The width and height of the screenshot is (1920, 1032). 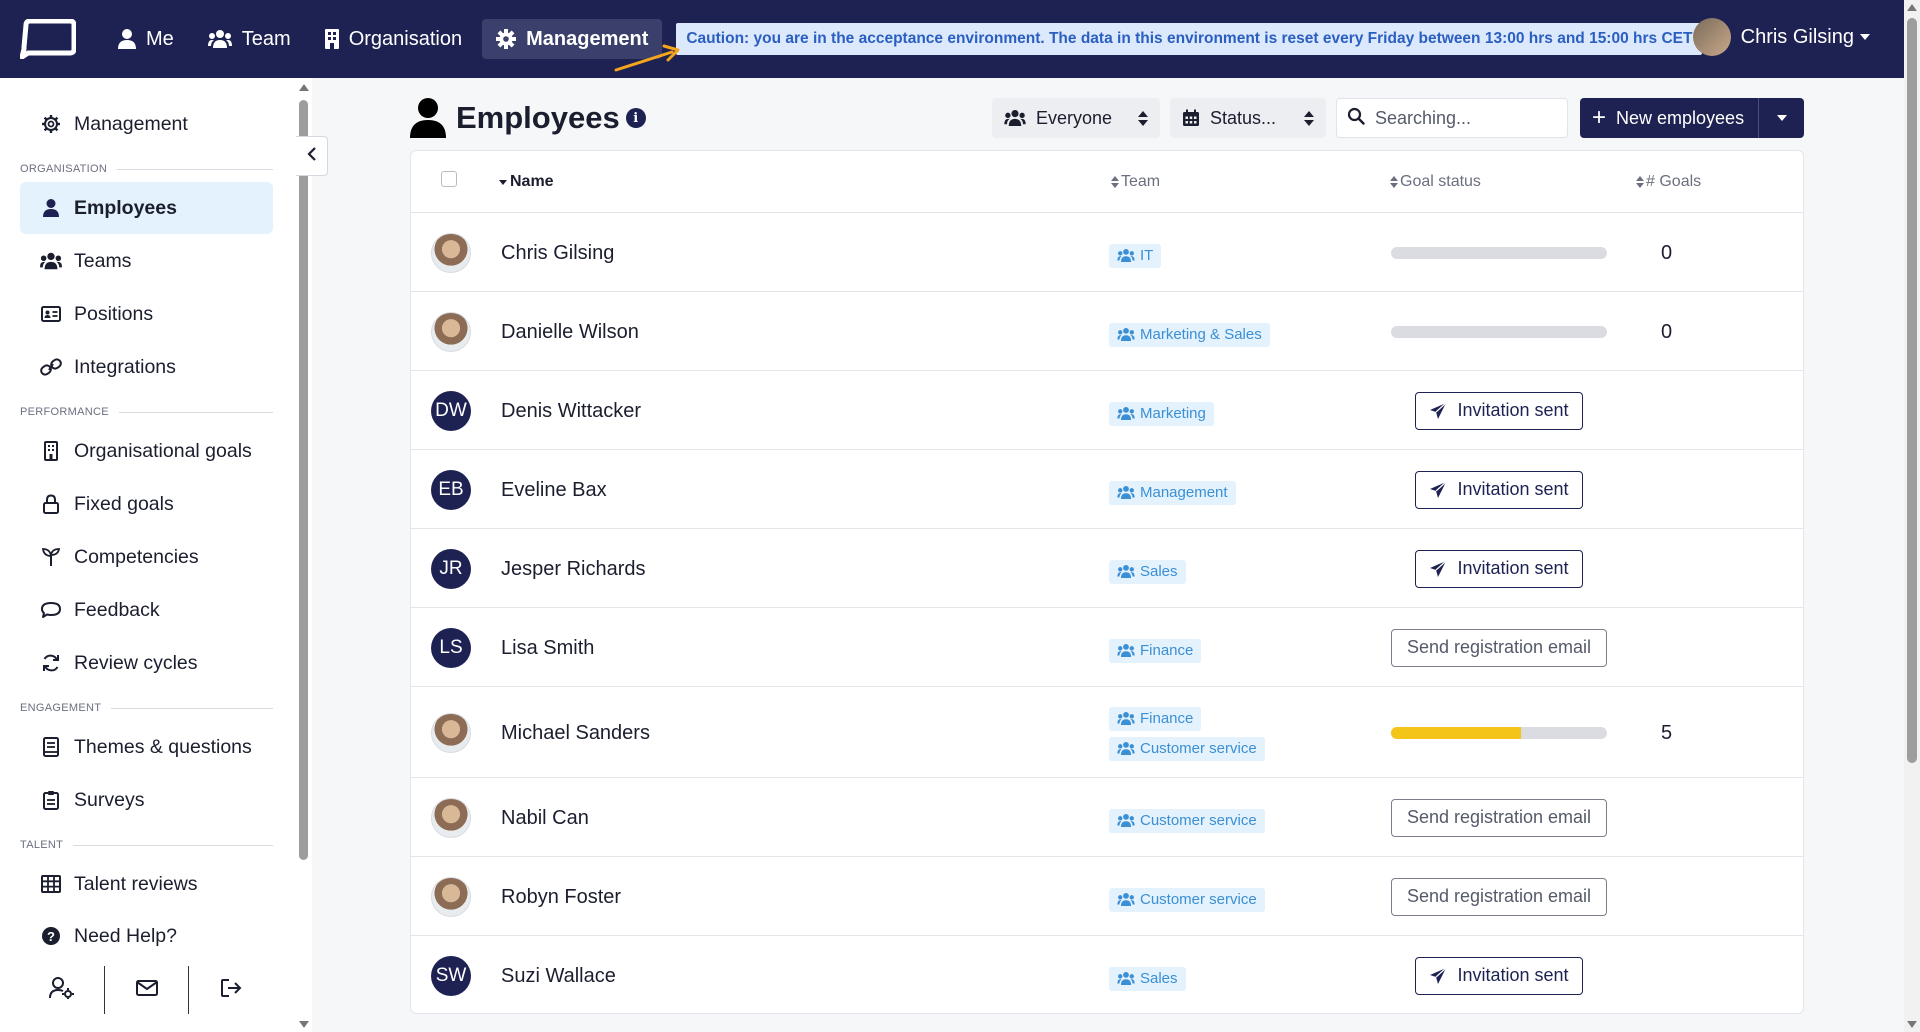 What do you see at coordinates (146, 39) in the screenshot?
I see `nav-me: Me` at bounding box center [146, 39].